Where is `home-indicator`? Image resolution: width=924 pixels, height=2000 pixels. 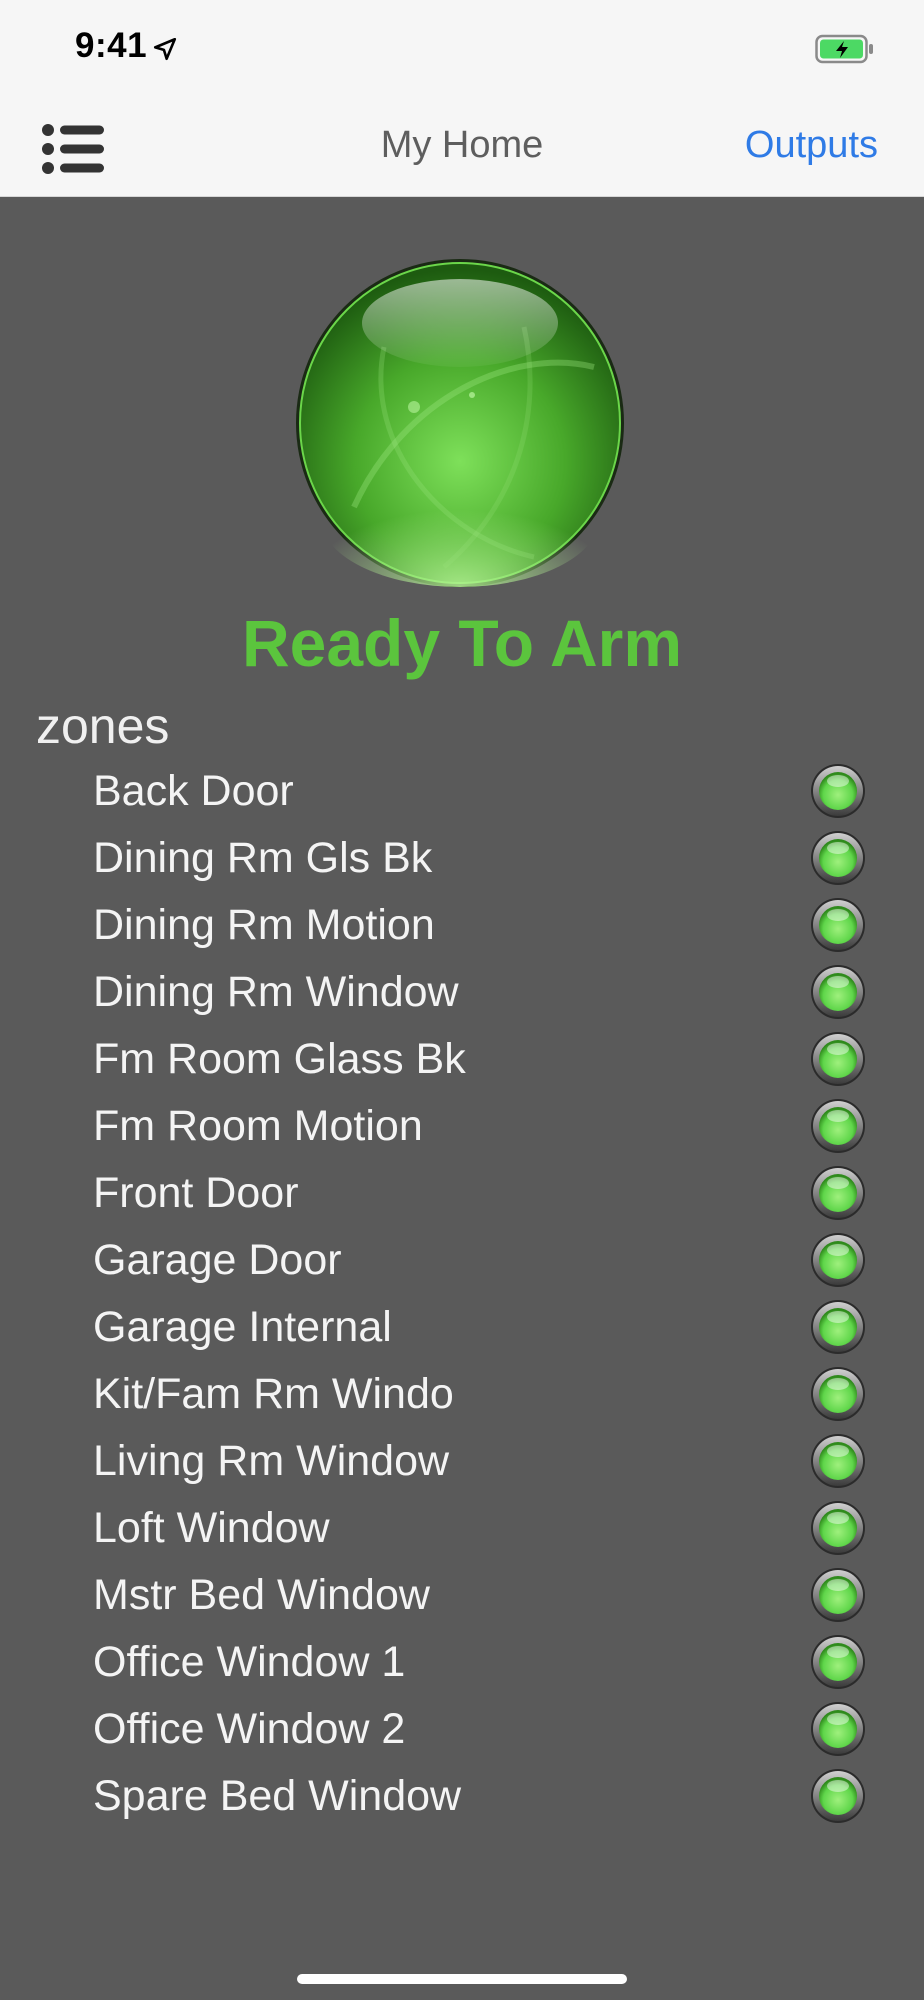 home-indicator is located at coordinates (462, 1979).